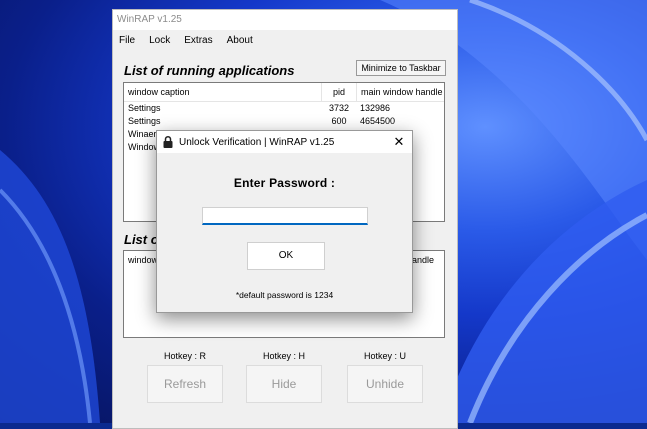 This screenshot has height=429, width=647. Describe the element at coordinates (240, 40) in the screenshot. I see `menu-about: About` at that location.